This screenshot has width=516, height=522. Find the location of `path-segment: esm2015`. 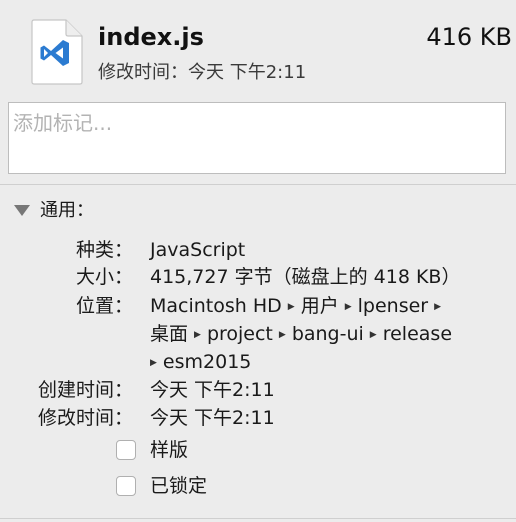

path-segment: esm2015 is located at coordinates (207, 362).